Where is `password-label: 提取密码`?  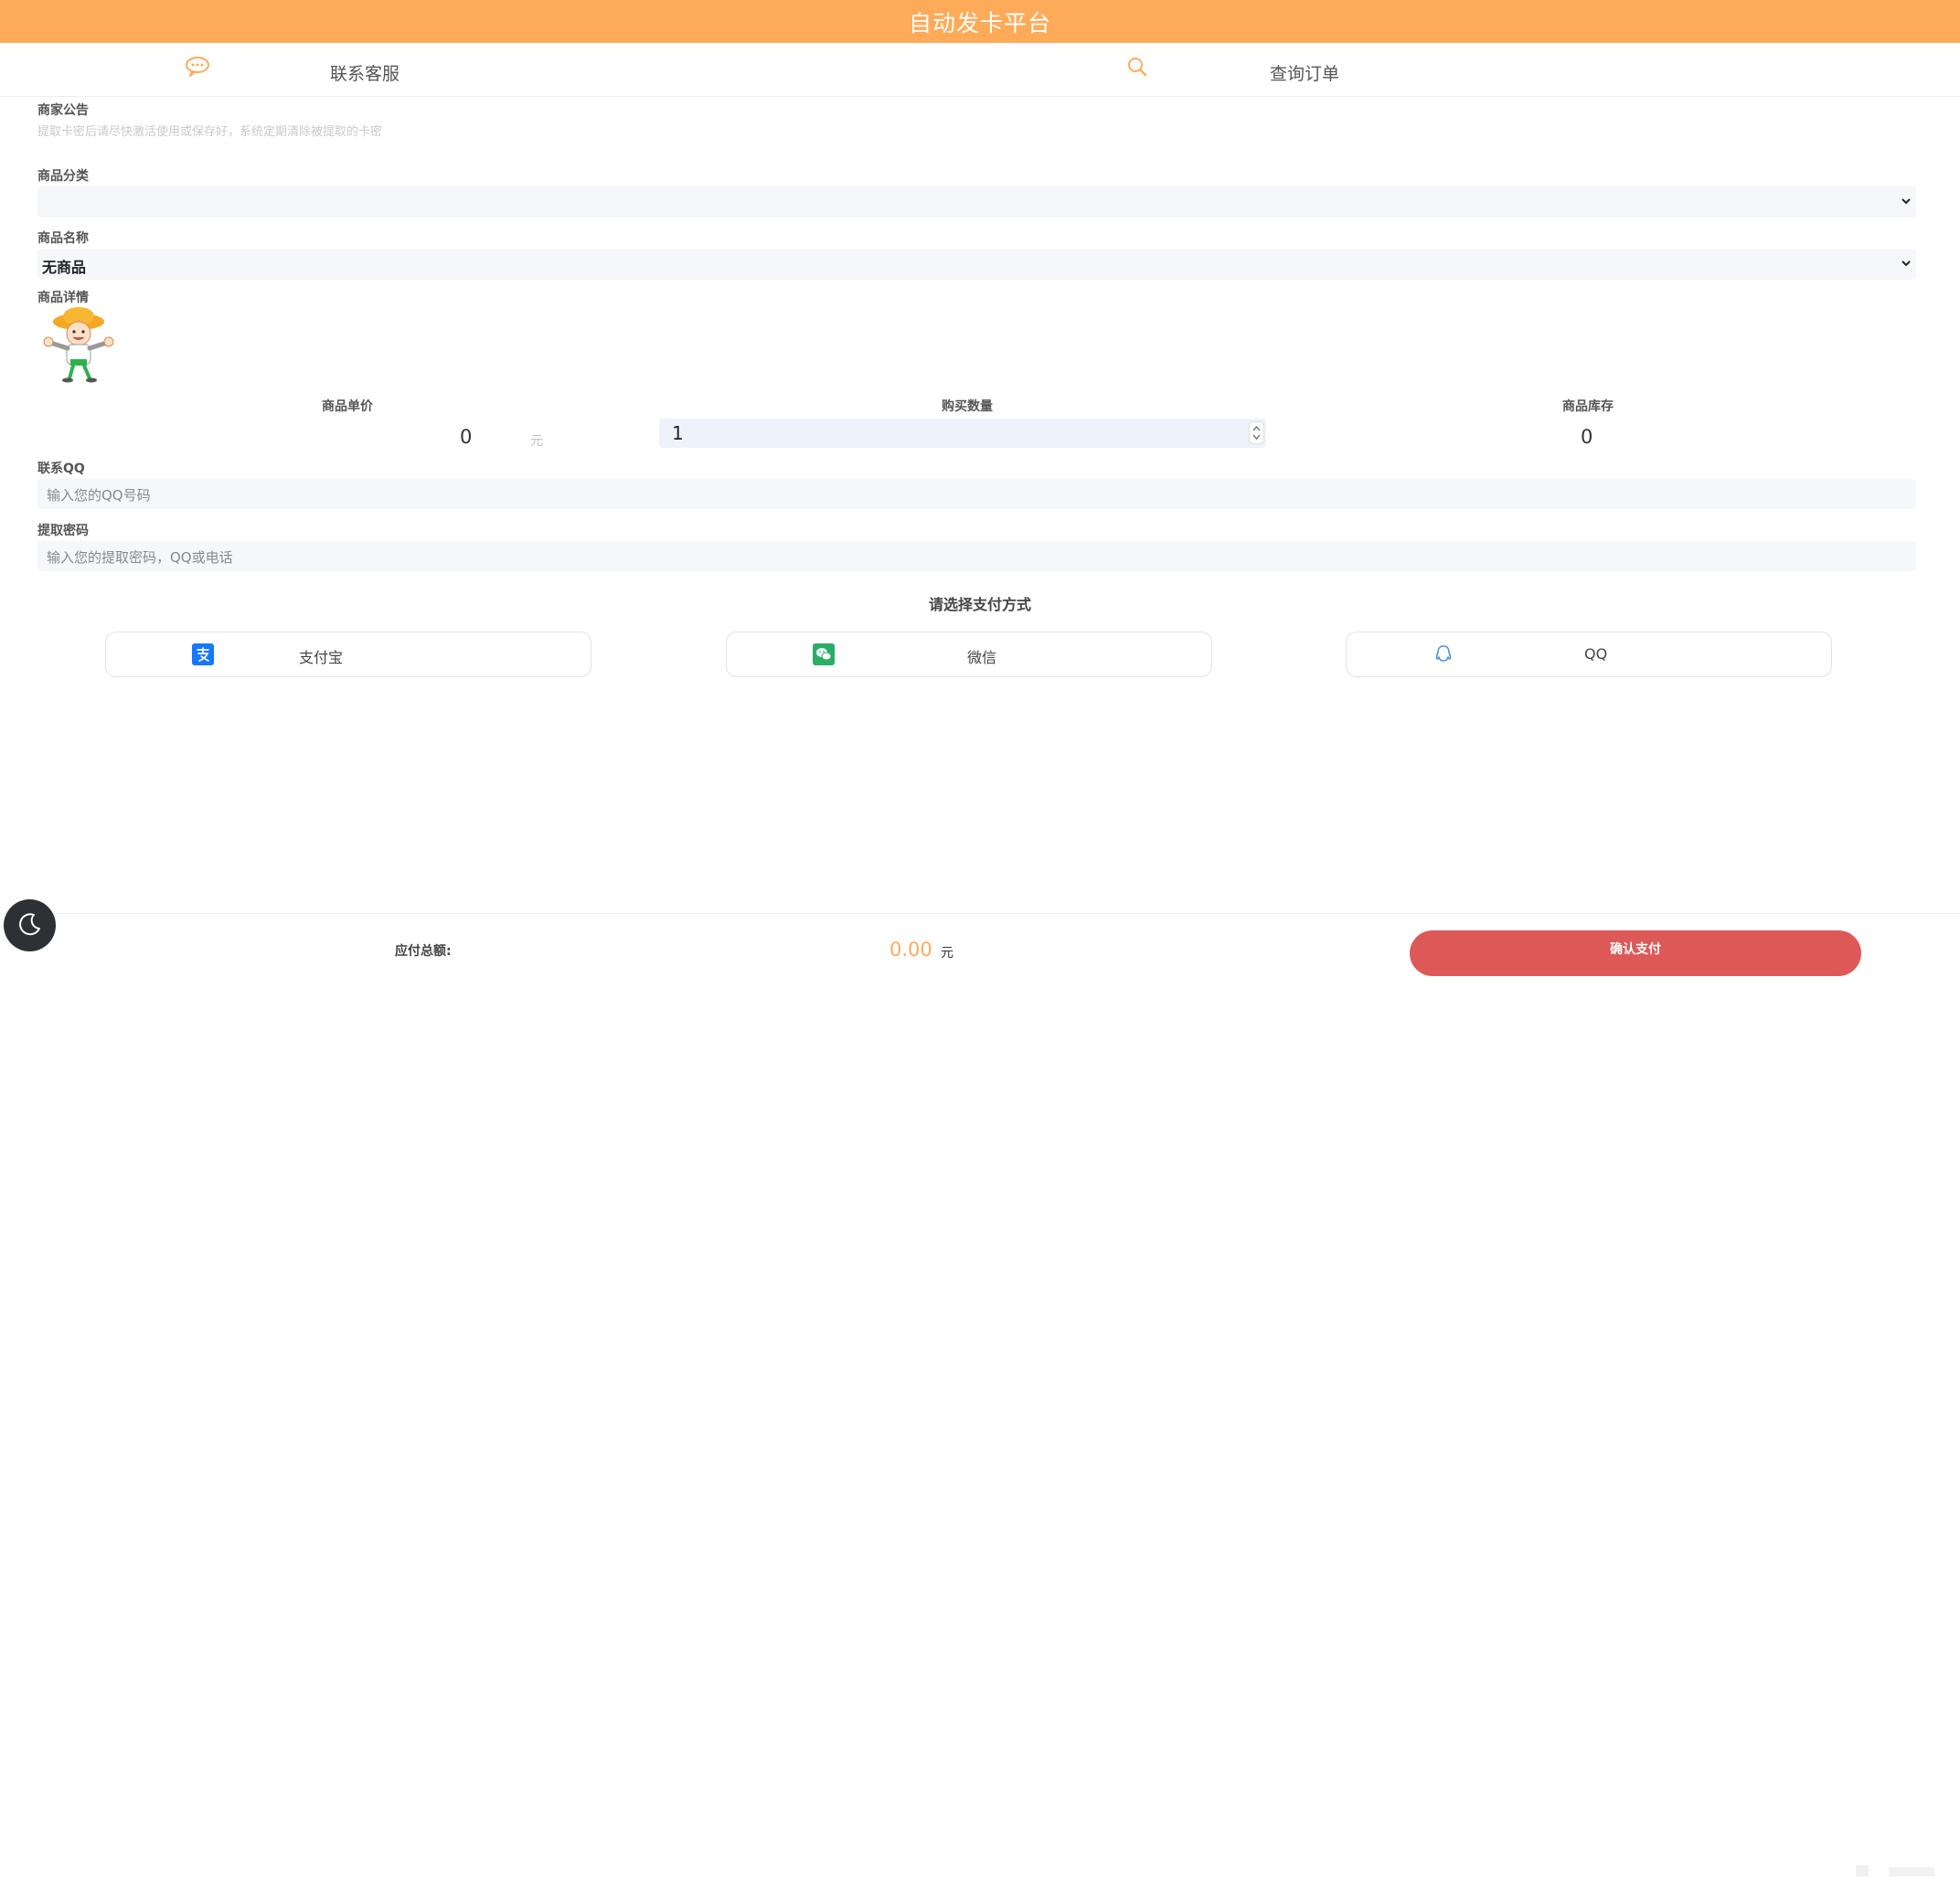
password-label: 提取密码 is located at coordinates (63, 531).